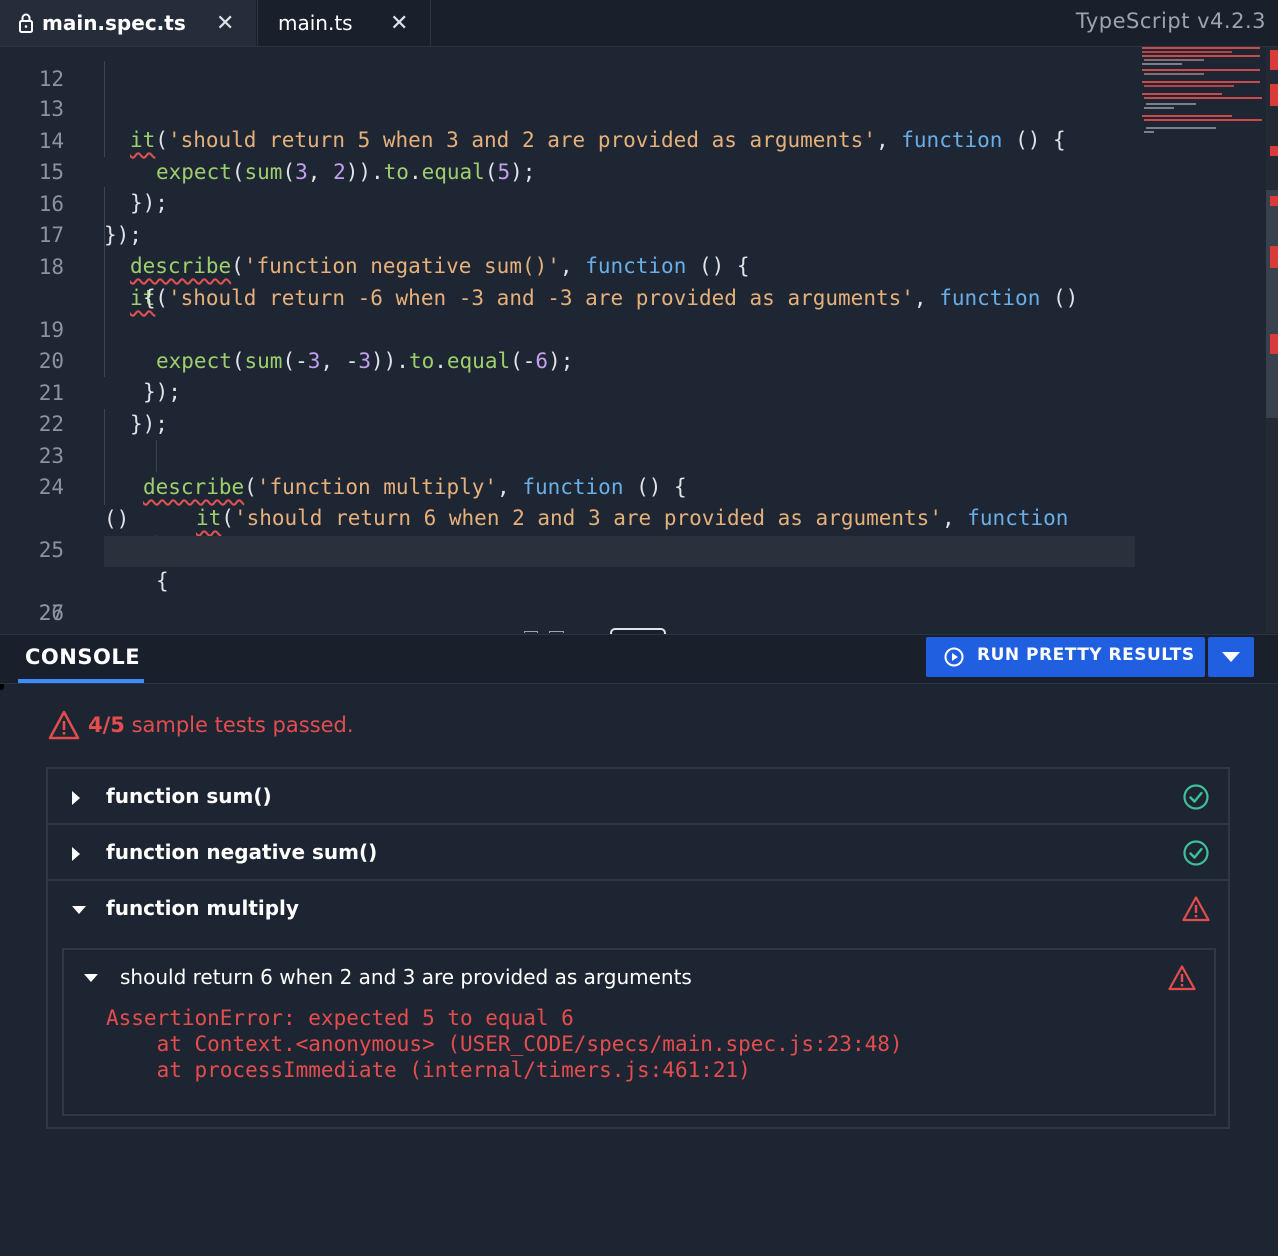  Describe the element at coordinates (106, 725) in the screenshot. I see `summary-count: 4/5` at that location.